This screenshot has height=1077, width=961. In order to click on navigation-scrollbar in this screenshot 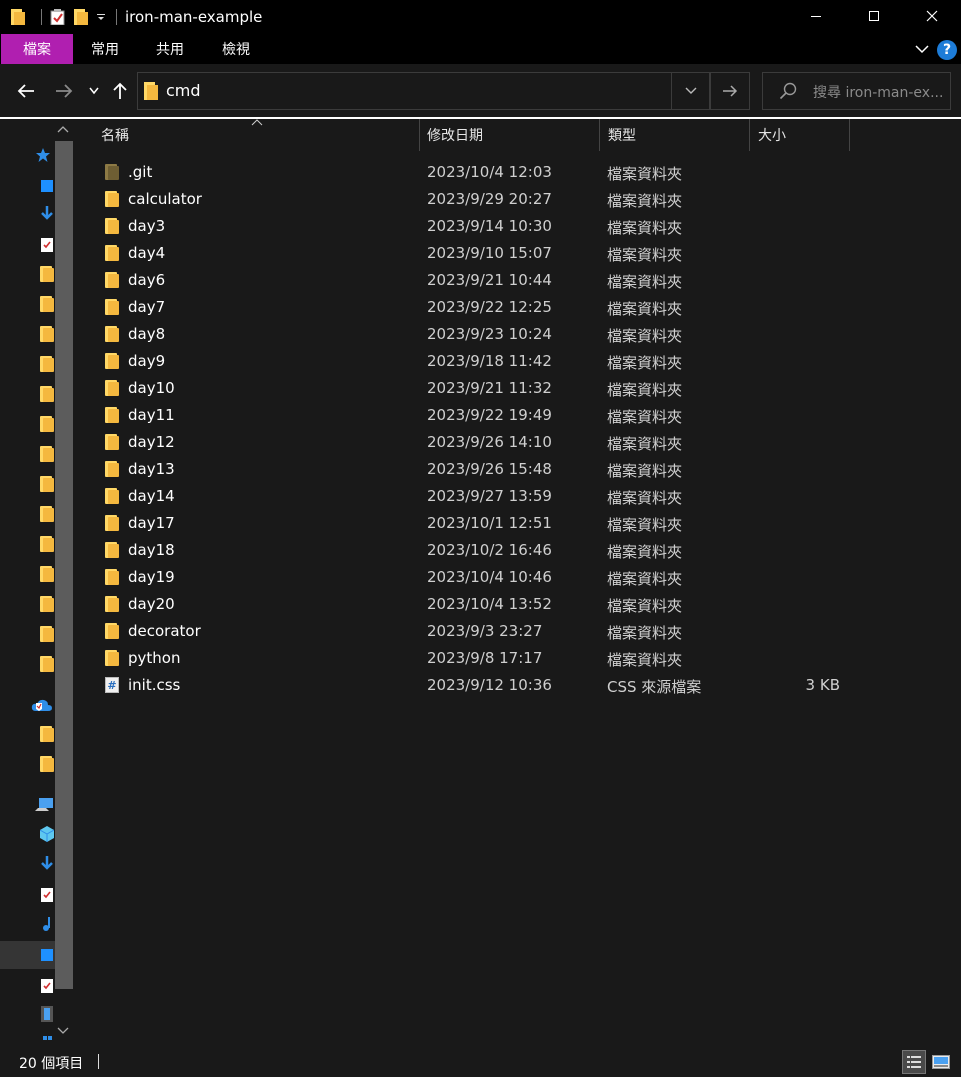, I will do `click(64, 565)`.